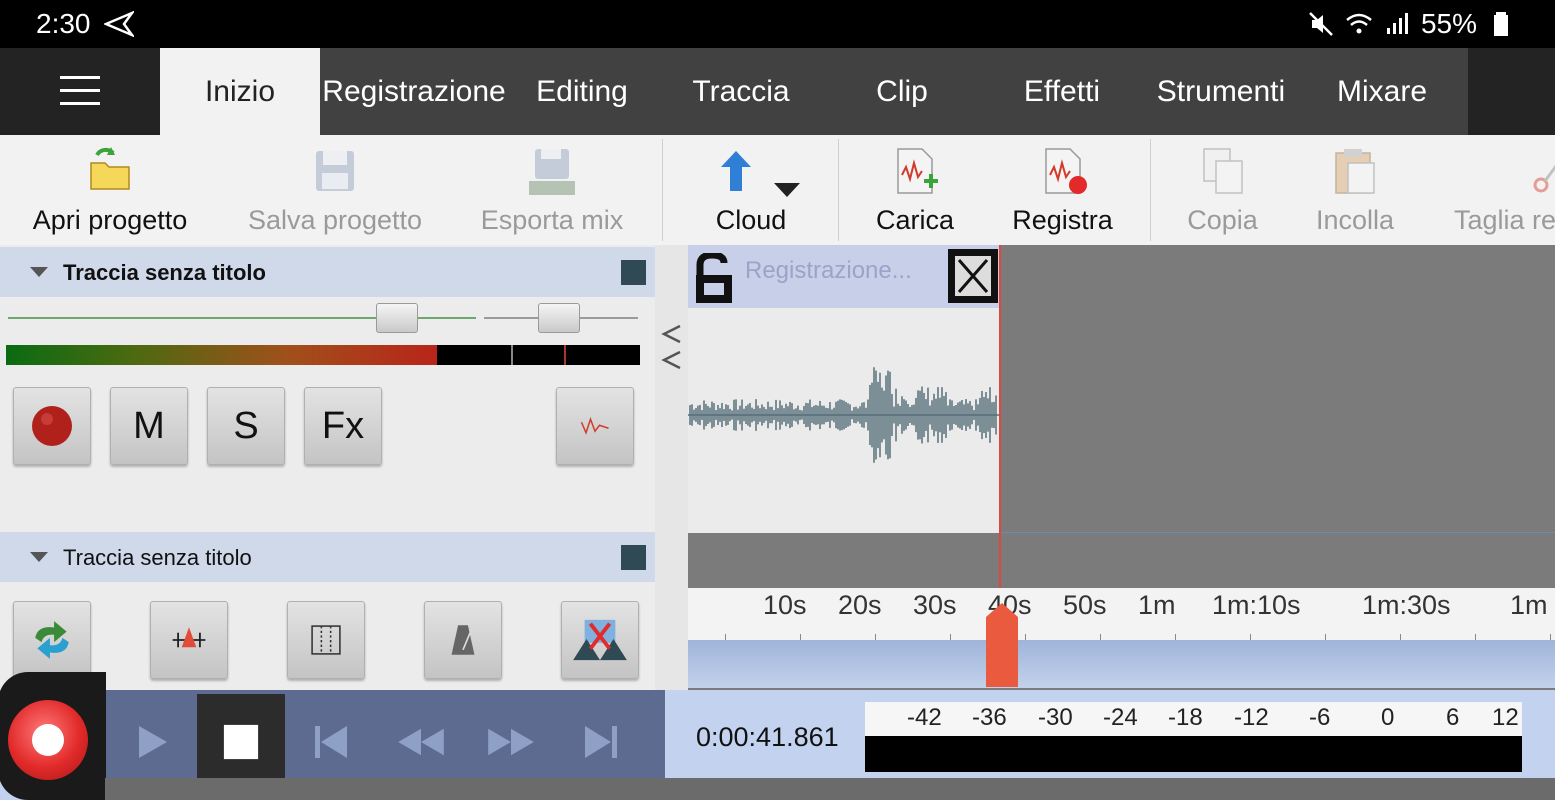  What do you see at coordinates (52, 426) in the screenshot?
I see `arm-record-button` at bounding box center [52, 426].